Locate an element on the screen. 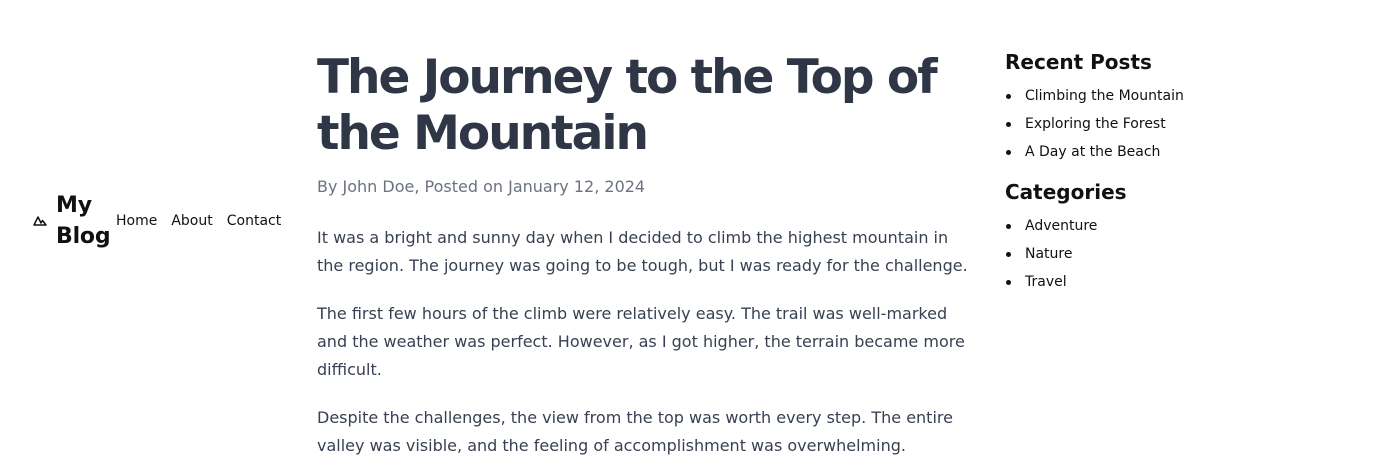 The height and width of the screenshot is (472, 1376). category-link: Nature is located at coordinates (1048, 254).